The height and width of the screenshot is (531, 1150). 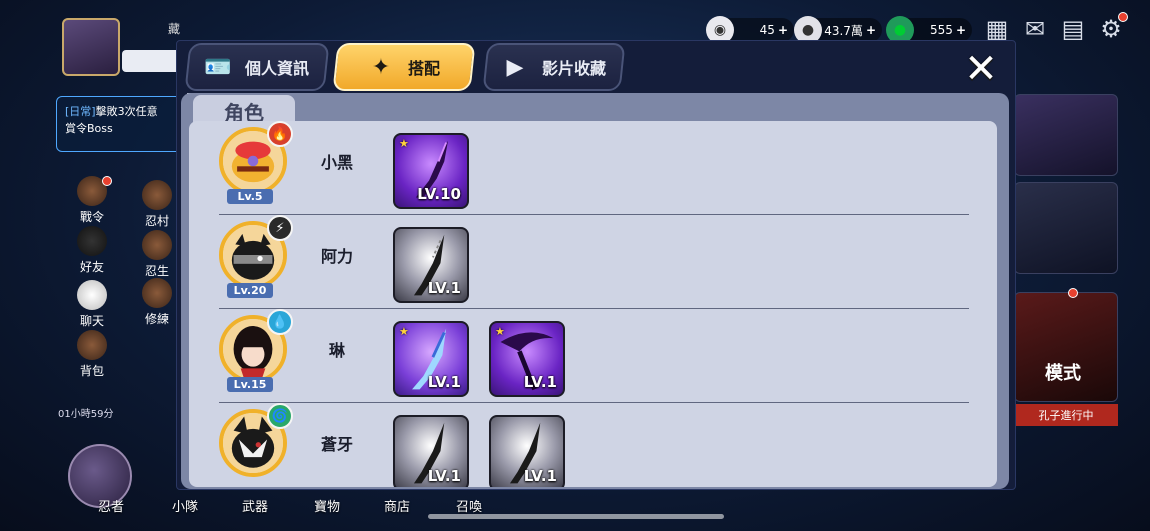 What do you see at coordinates (1073, 29) in the screenshot?
I see `notice-board-icon: ▤` at bounding box center [1073, 29].